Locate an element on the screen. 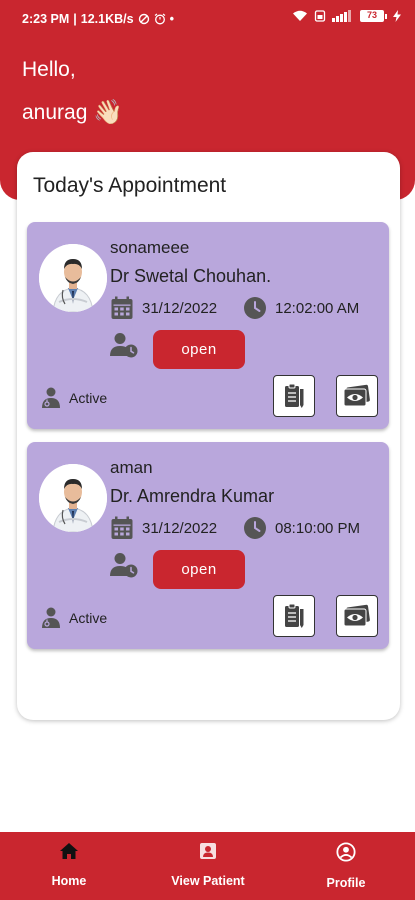  home-icon is located at coordinates (69, 851).